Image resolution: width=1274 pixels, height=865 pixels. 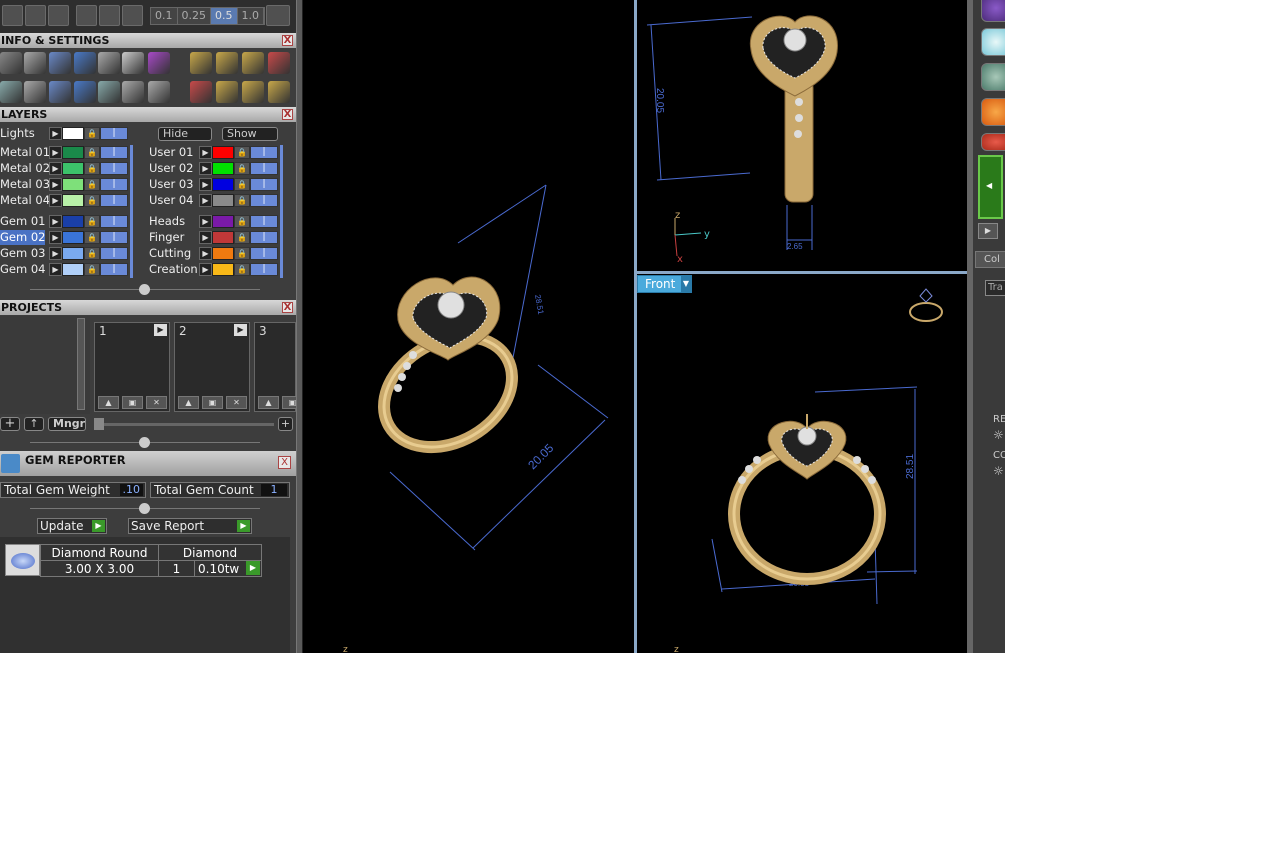 What do you see at coordinates (993, 112) in the screenshot?
I see `material-swatch-orange` at bounding box center [993, 112].